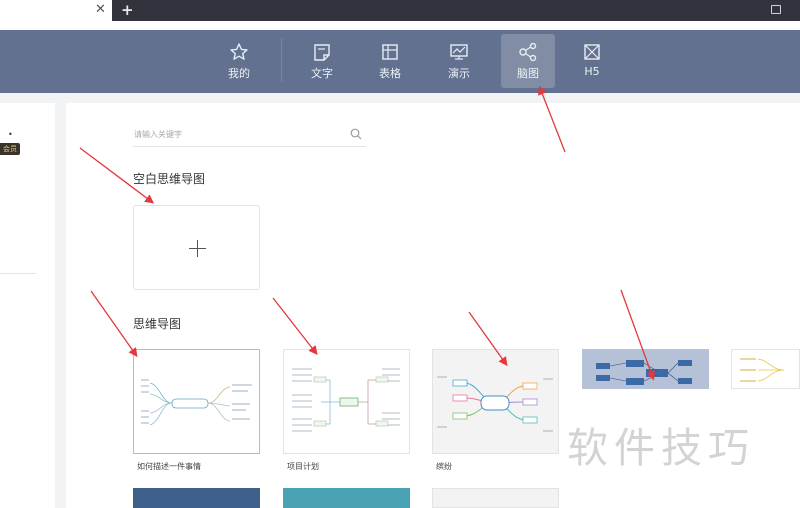 The width and height of the screenshot is (800, 508). What do you see at coordinates (27, 305) in the screenshot?
I see `left-sidebar: •` at bounding box center [27, 305].